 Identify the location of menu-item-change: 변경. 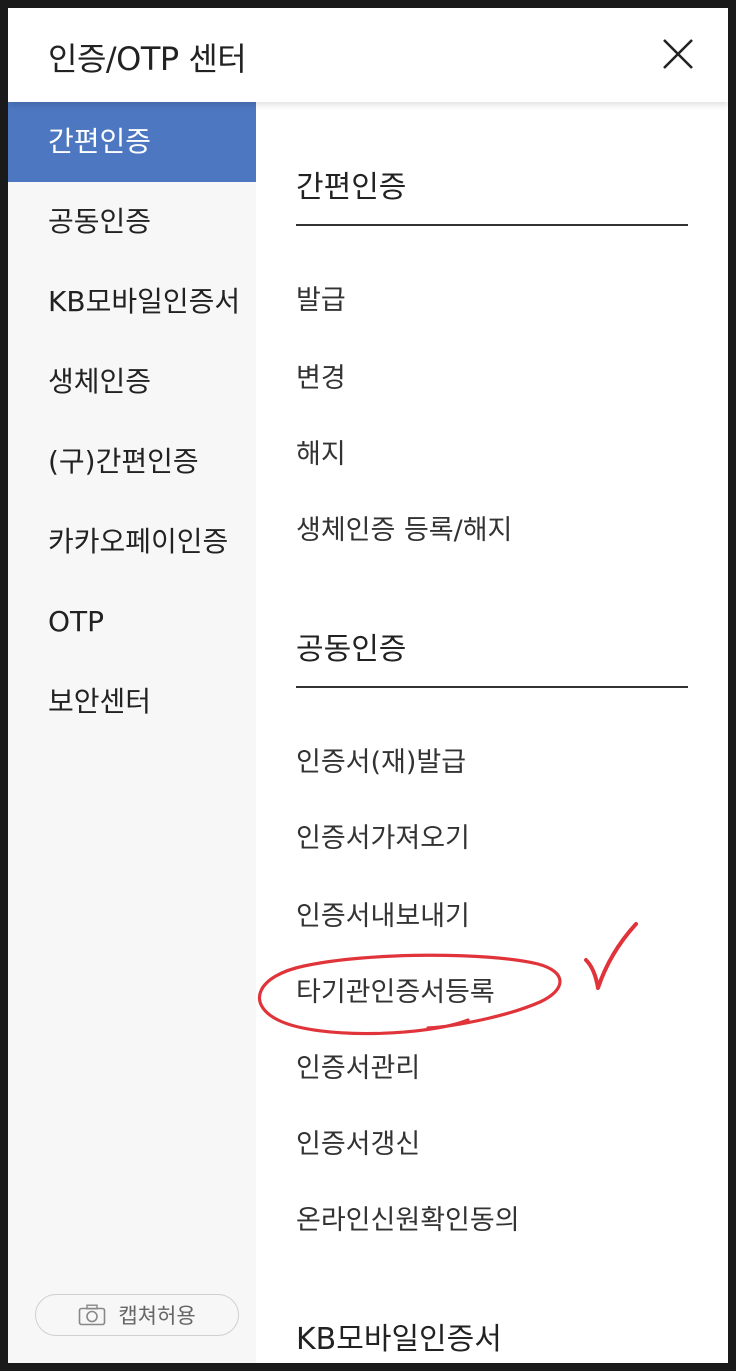
(321, 375).